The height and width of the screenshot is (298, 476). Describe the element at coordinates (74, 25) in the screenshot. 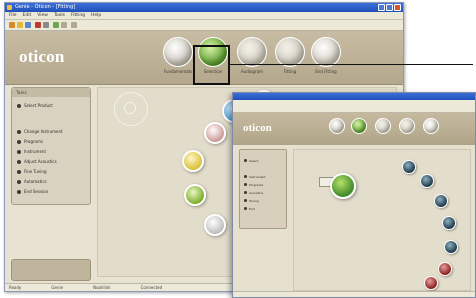

I see `help-icon` at that location.